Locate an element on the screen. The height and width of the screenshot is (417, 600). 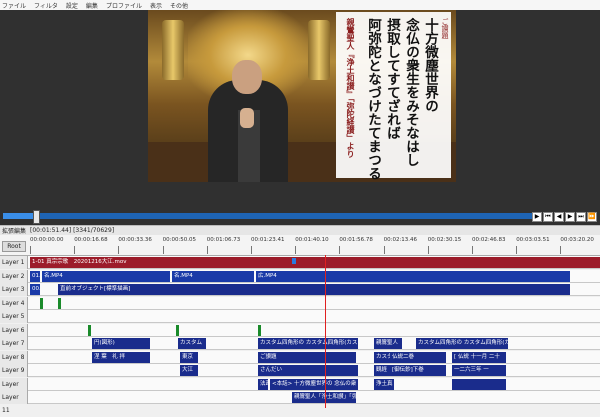
timeline-clip: 01.jpg 動画再生 is located at coordinates (35, 276).